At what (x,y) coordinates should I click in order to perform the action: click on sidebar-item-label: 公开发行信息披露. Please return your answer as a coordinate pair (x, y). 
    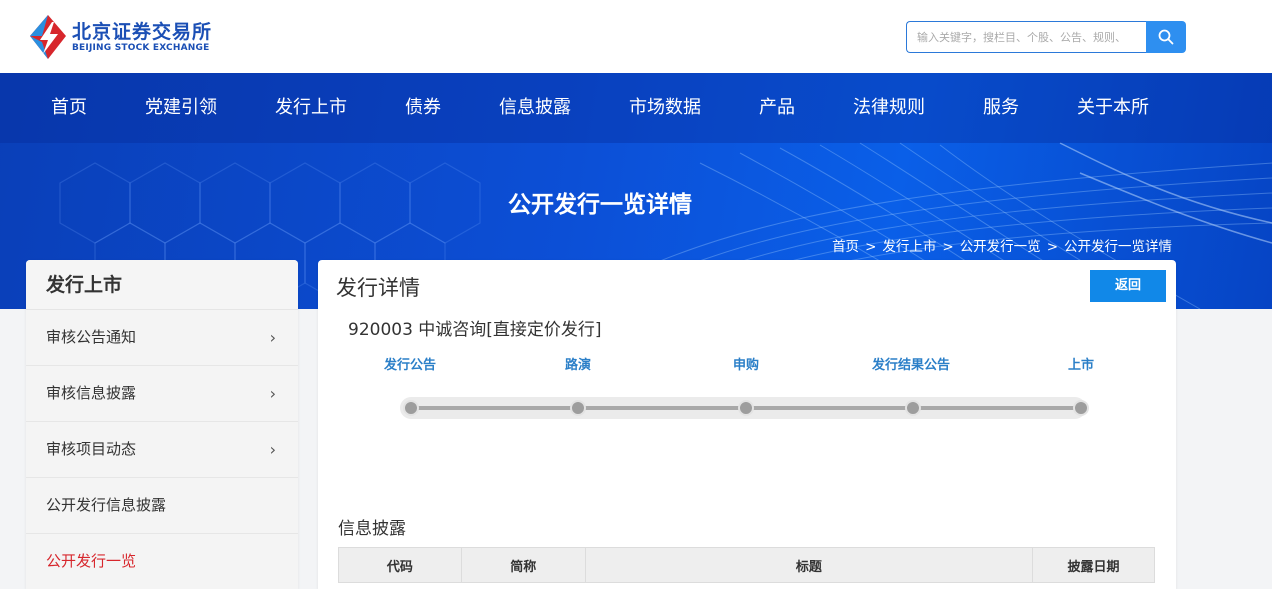
    Looking at the image, I should click on (106, 505).